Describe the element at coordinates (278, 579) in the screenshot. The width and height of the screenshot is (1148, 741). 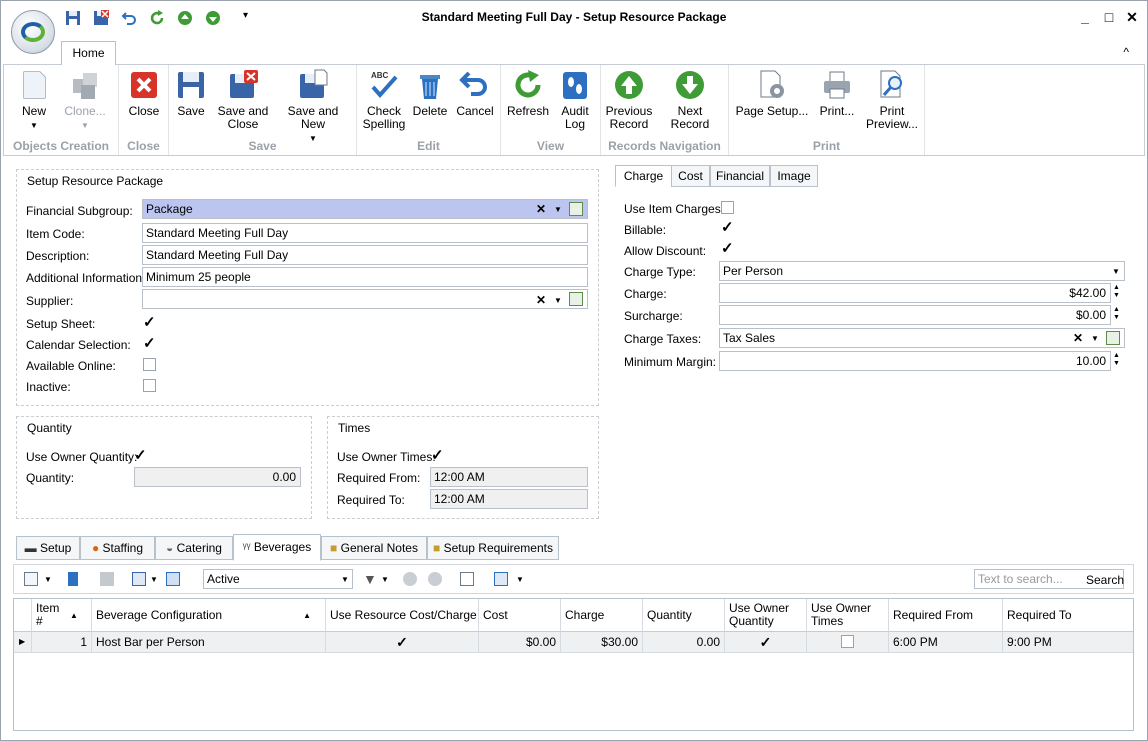
I see `status-filter-select: Active` at that location.